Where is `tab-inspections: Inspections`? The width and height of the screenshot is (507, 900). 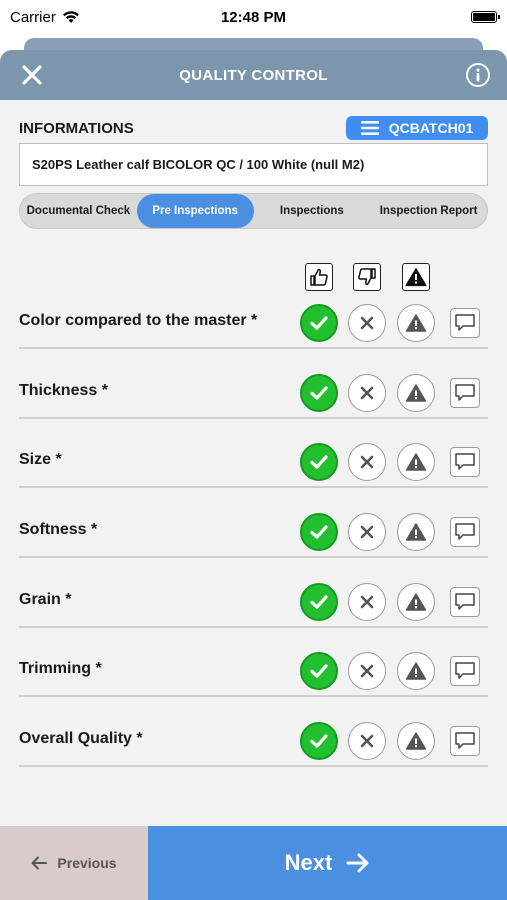
tab-inspections: Inspections is located at coordinates (312, 211).